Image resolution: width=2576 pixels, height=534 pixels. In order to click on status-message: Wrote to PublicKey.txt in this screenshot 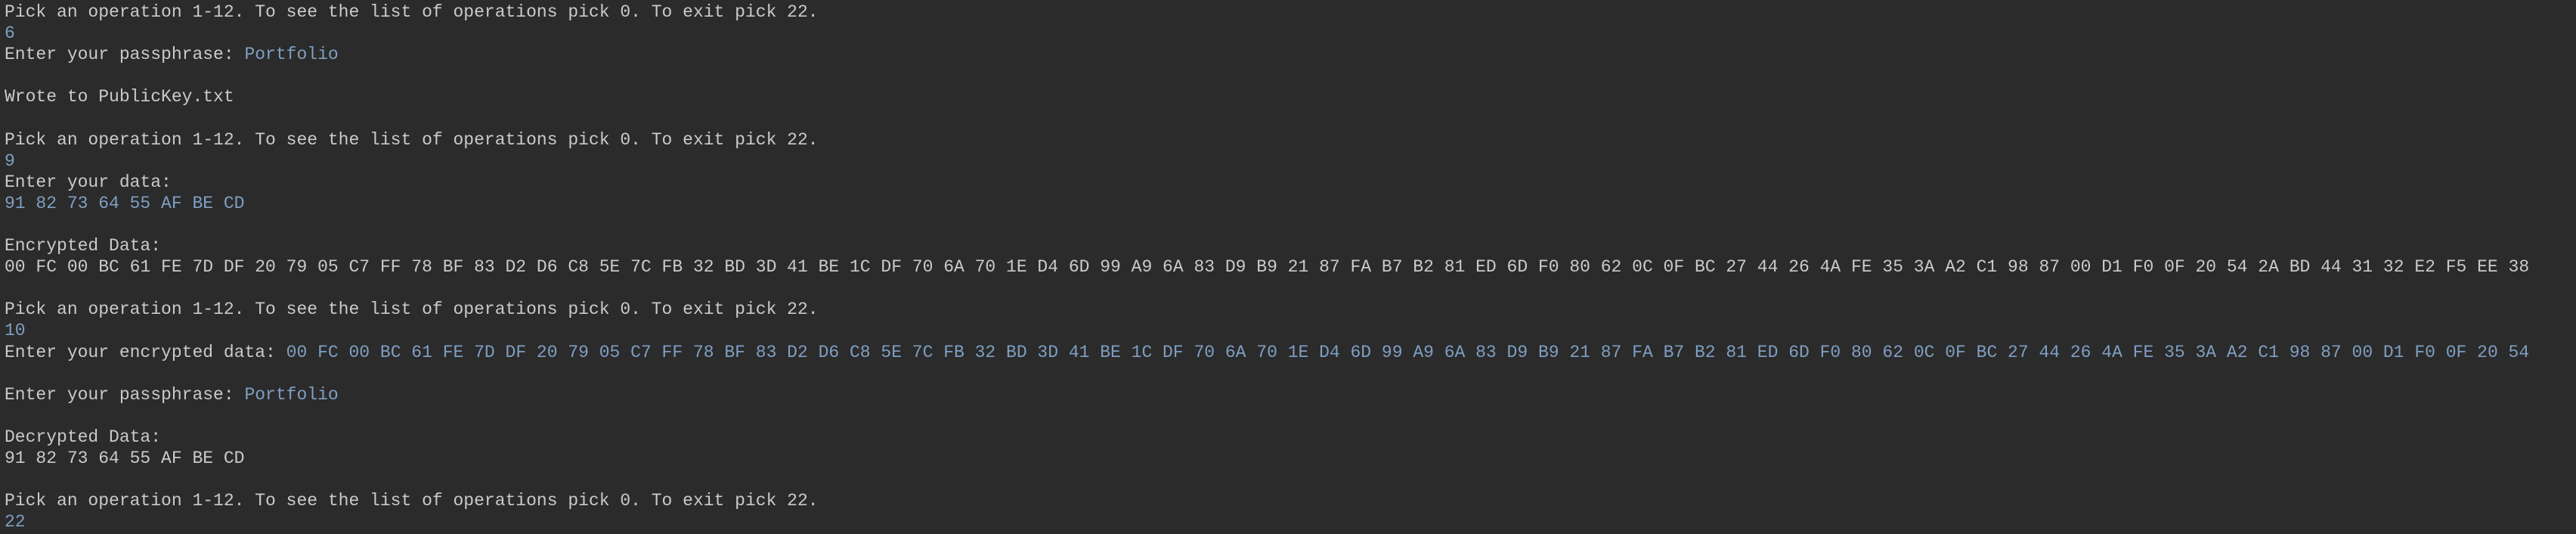, I will do `click(119, 97)`.